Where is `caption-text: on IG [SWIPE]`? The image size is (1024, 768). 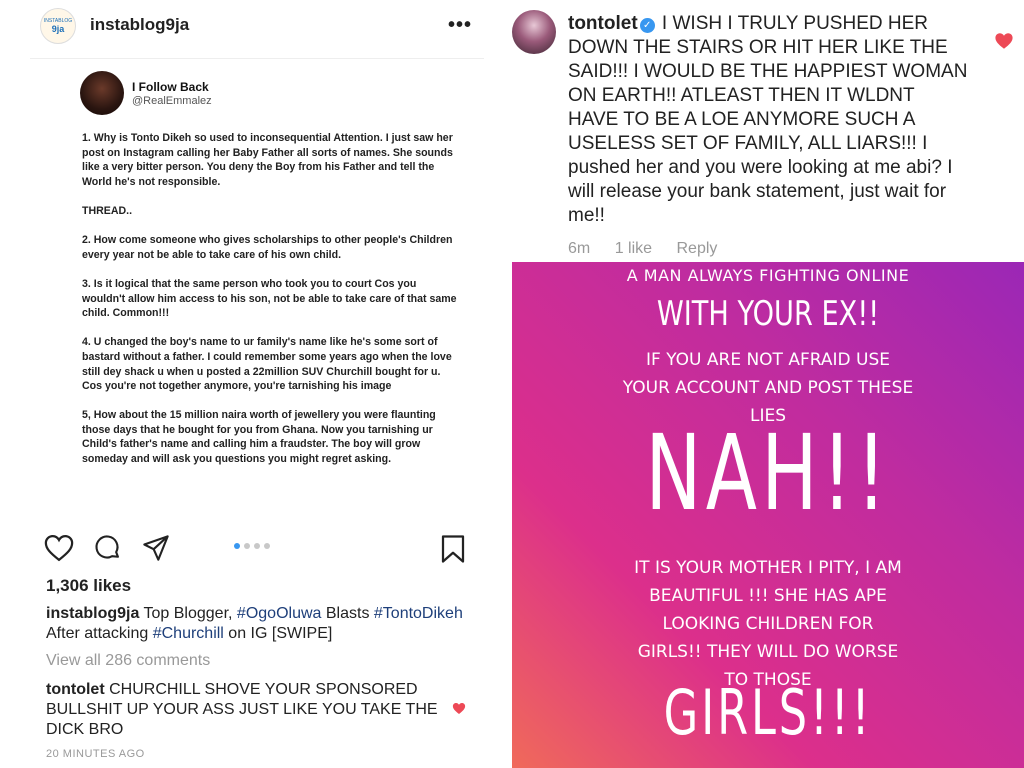
caption-text: on IG [SWIPE] is located at coordinates (278, 633).